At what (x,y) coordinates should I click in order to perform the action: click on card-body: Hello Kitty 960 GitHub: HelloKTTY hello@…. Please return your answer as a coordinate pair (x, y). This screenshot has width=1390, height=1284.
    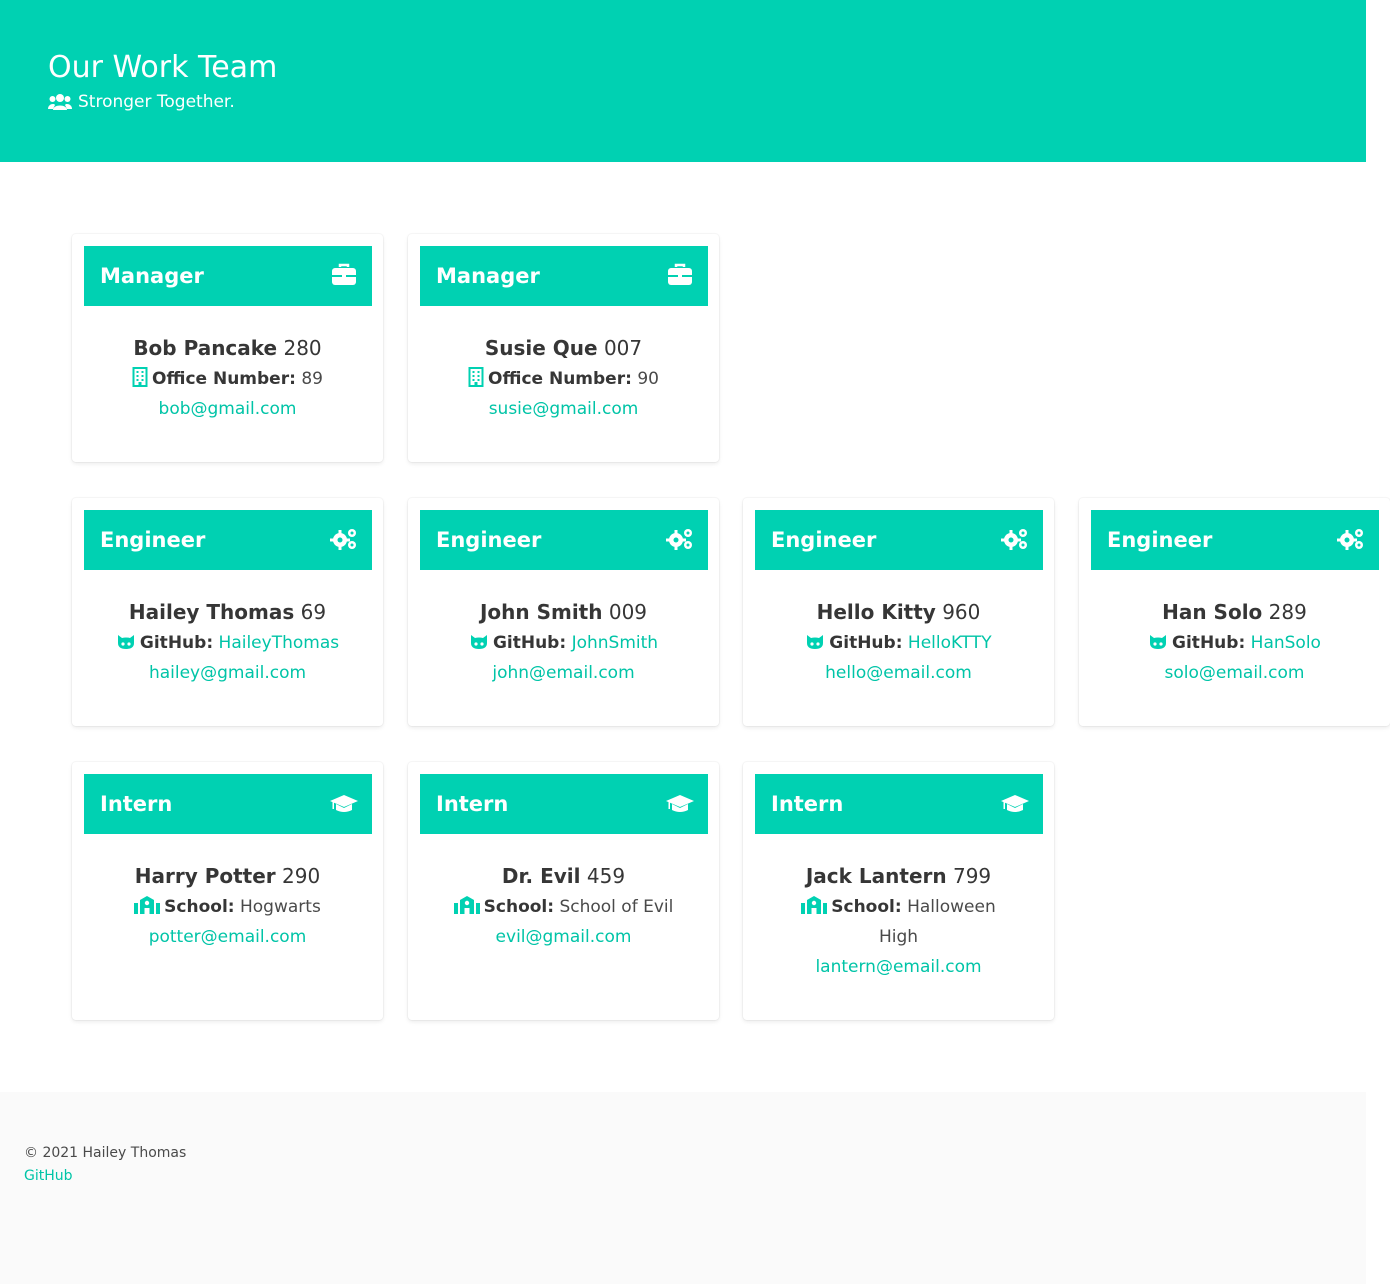
    Looking at the image, I should click on (898, 642).